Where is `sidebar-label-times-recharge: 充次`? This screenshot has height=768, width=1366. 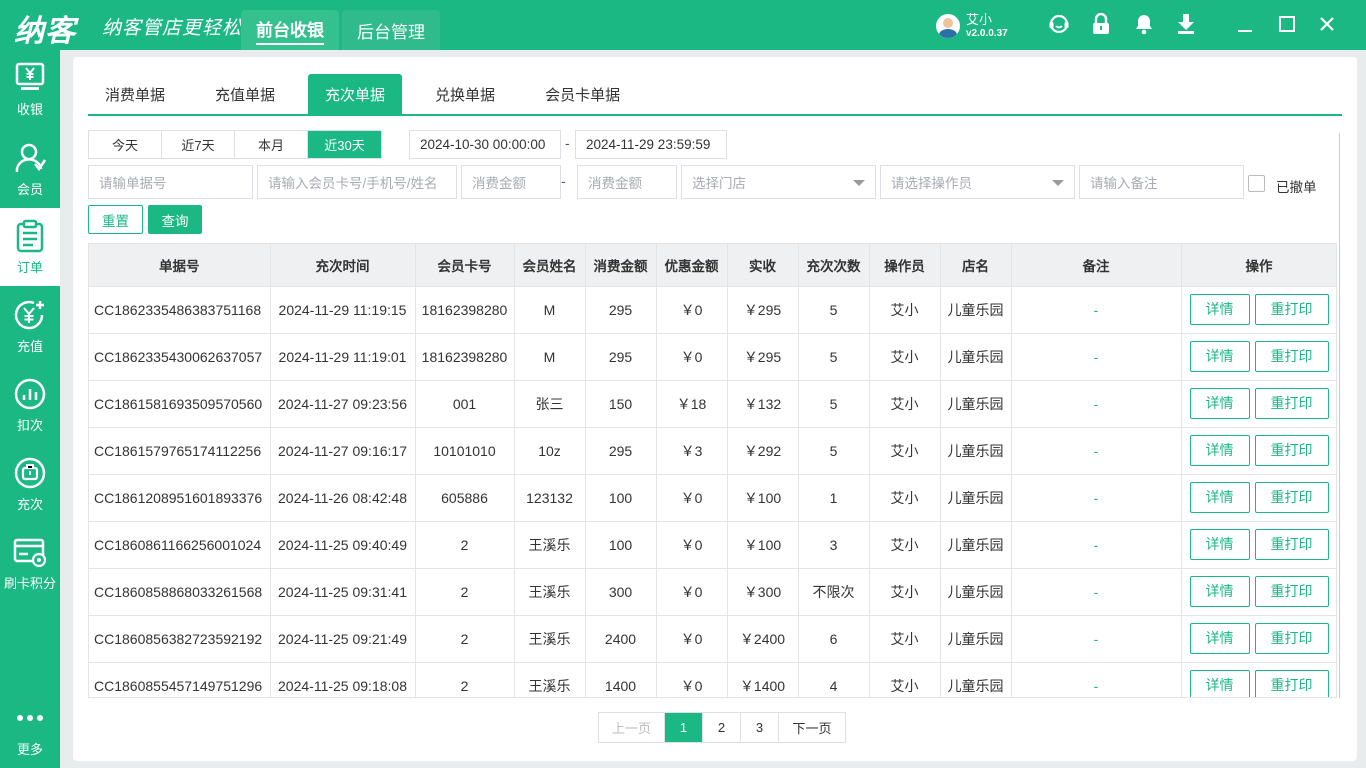
sidebar-label-times-recharge: 充次 is located at coordinates (29, 504).